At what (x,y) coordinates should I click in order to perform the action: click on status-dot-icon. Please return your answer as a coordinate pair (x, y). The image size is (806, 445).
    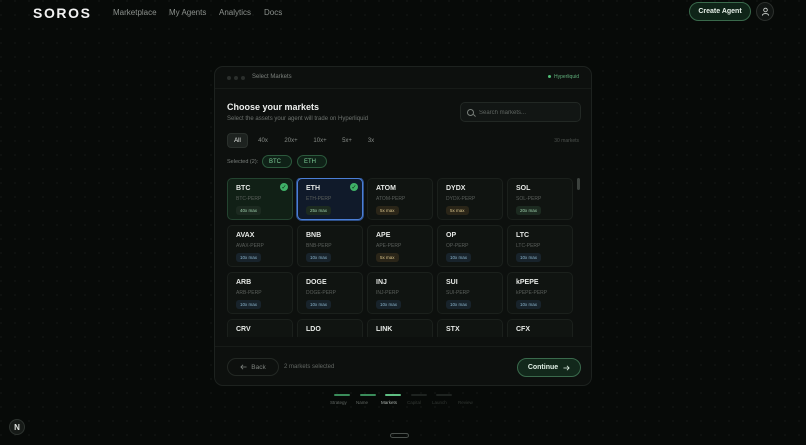
    Looking at the image, I should click on (549, 77).